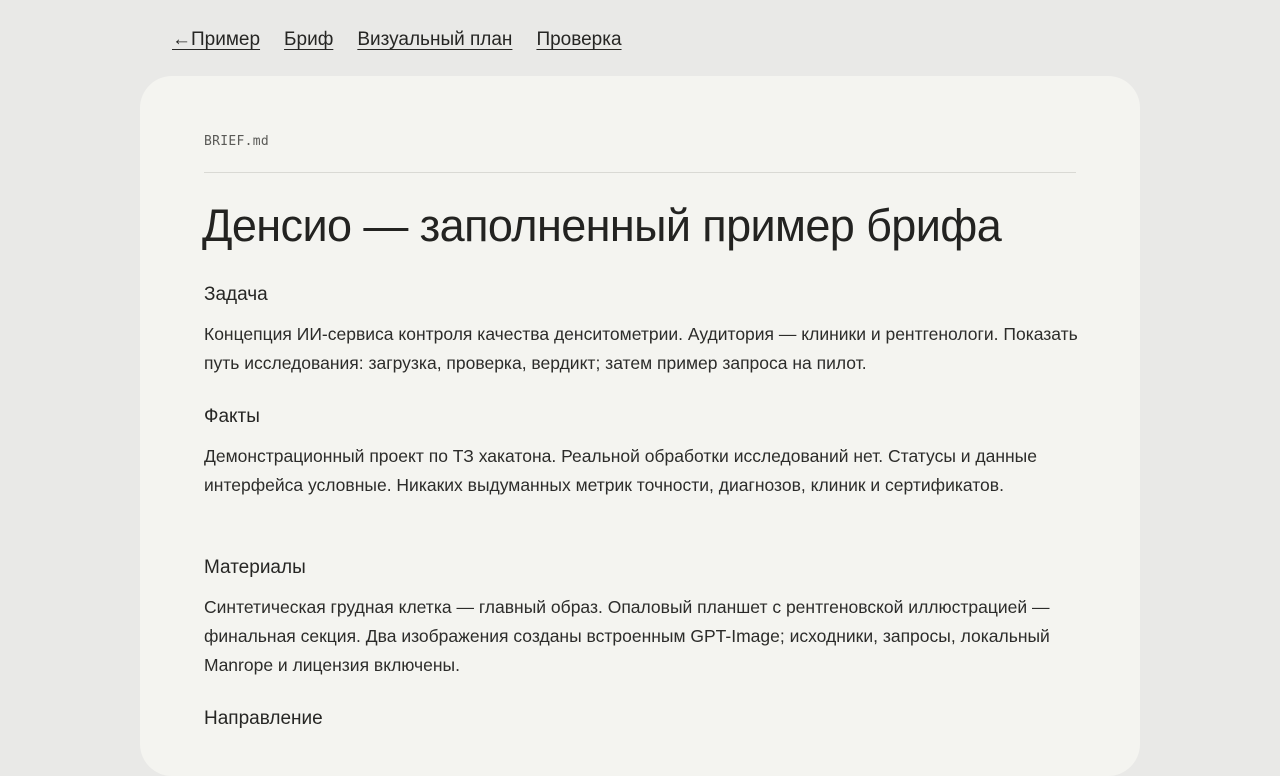 The width and height of the screenshot is (1280, 776). I want to click on arrow-left-icon: ←, so click(181, 39).